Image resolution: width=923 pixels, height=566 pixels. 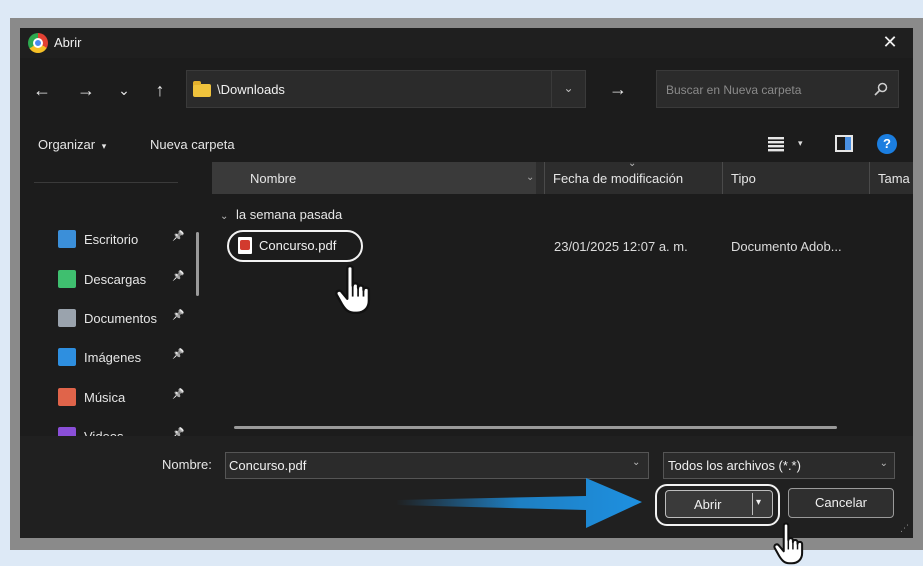 I want to click on open-split-divider, so click(x=752, y=504).